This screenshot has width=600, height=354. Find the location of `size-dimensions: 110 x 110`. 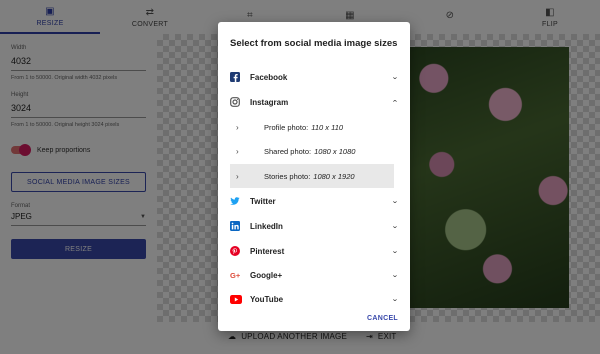

size-dimensions: 110 x 110 is located at coordinates (327, 127).